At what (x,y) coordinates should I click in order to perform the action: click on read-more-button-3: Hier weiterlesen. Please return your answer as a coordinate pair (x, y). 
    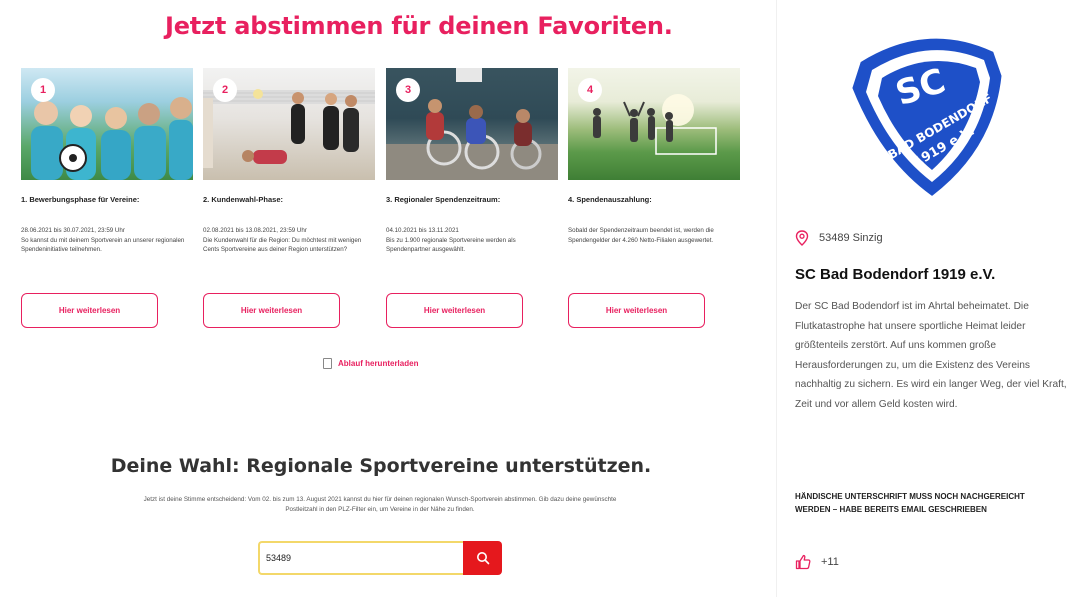
    Looking at the image, I should click on (454, 310).